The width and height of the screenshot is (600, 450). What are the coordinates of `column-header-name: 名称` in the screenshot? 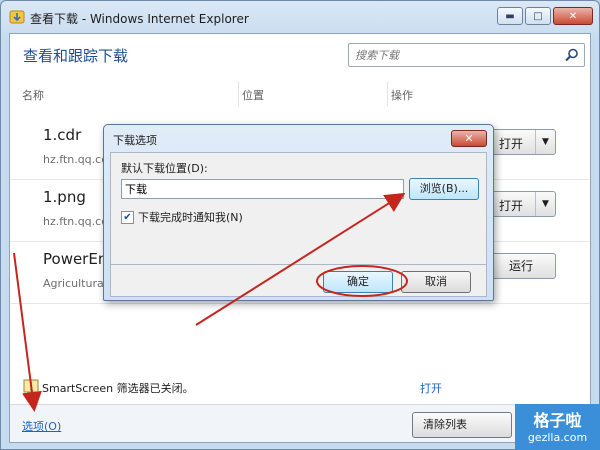 It's located at (33, 95).